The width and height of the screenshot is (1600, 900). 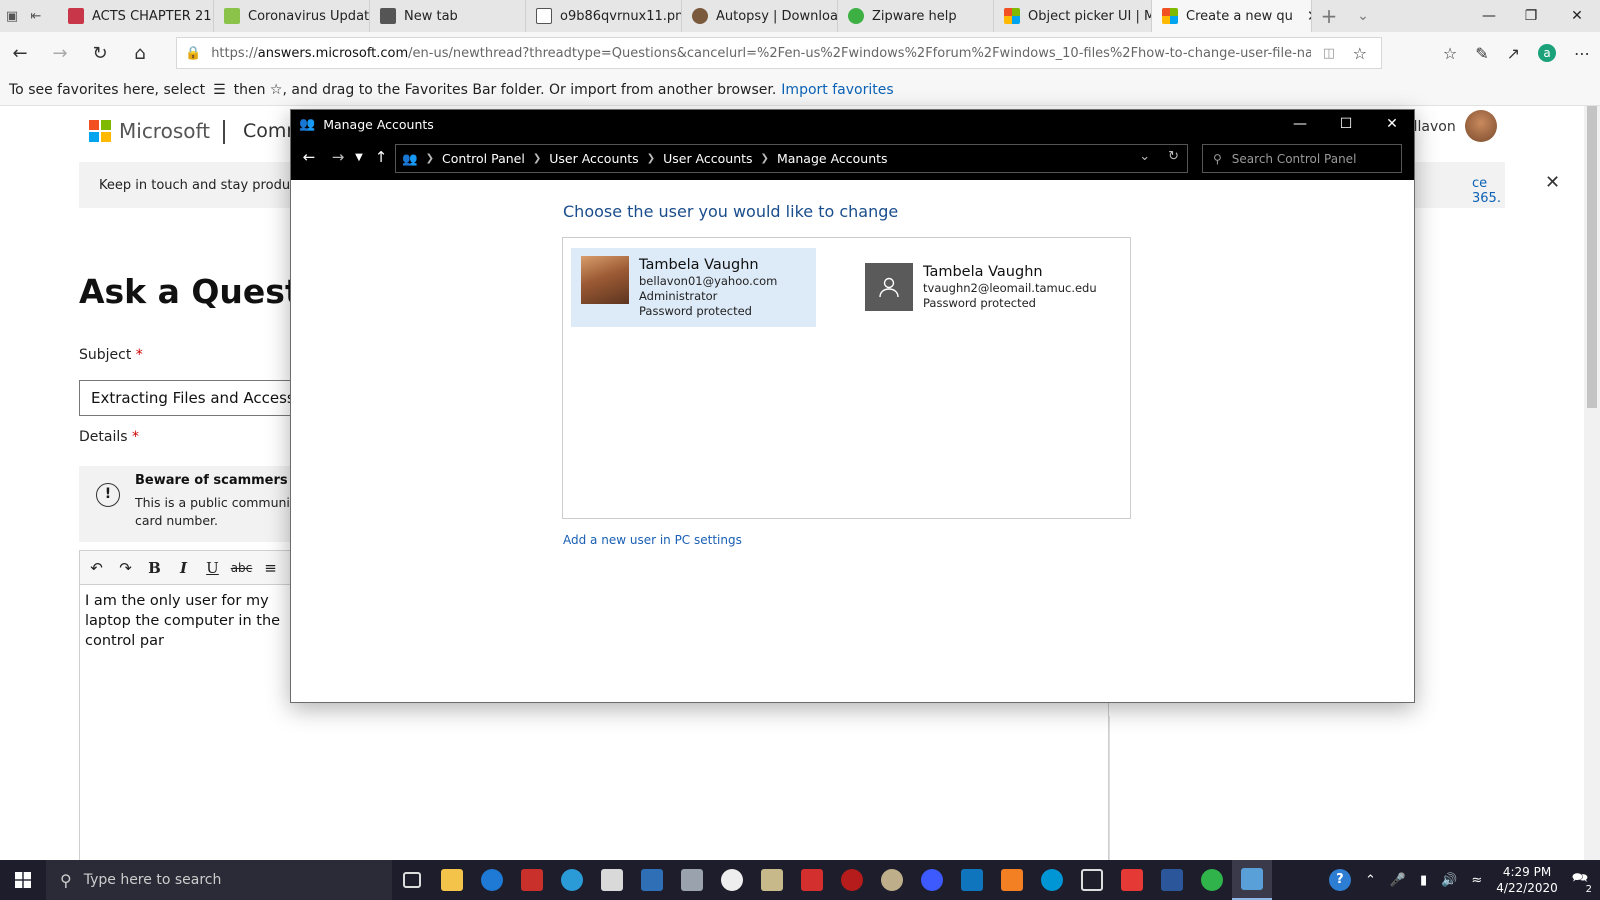 What do you see at coordinates (1363, 16) in the screenshot?
I see `tab-preview-chevron-icon: ⌄` at bounding box center [1363, 16].